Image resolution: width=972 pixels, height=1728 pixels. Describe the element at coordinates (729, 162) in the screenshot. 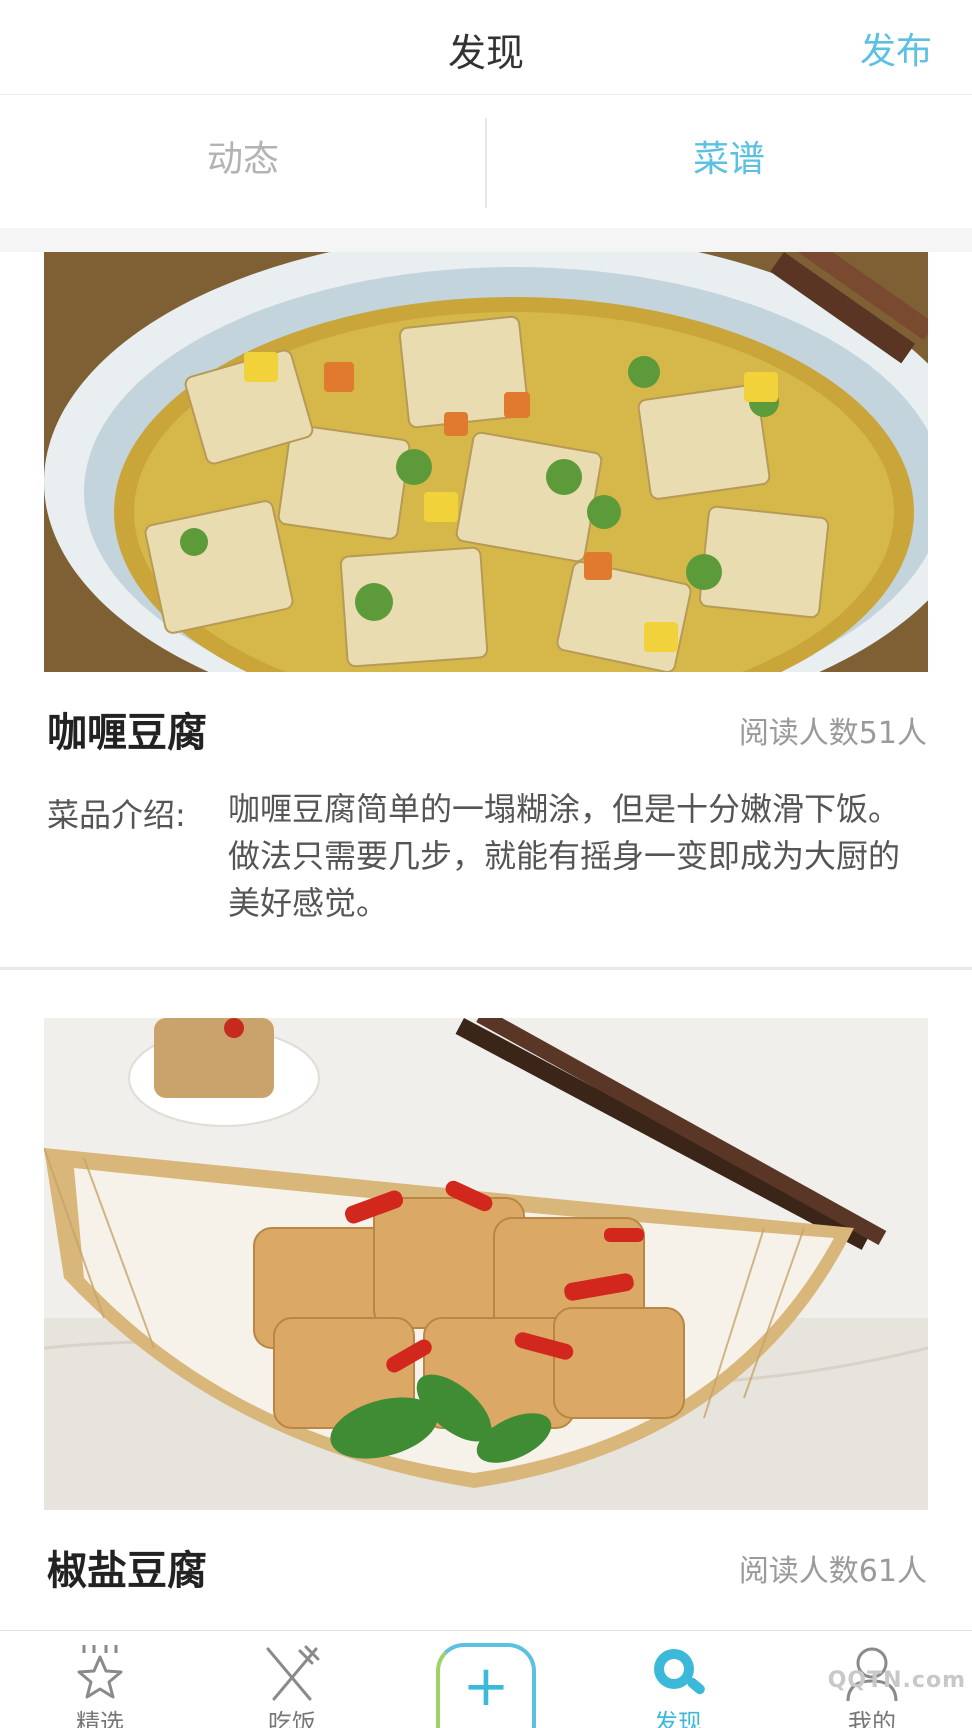

I see `tab-recipes: 菜谱` at that location.